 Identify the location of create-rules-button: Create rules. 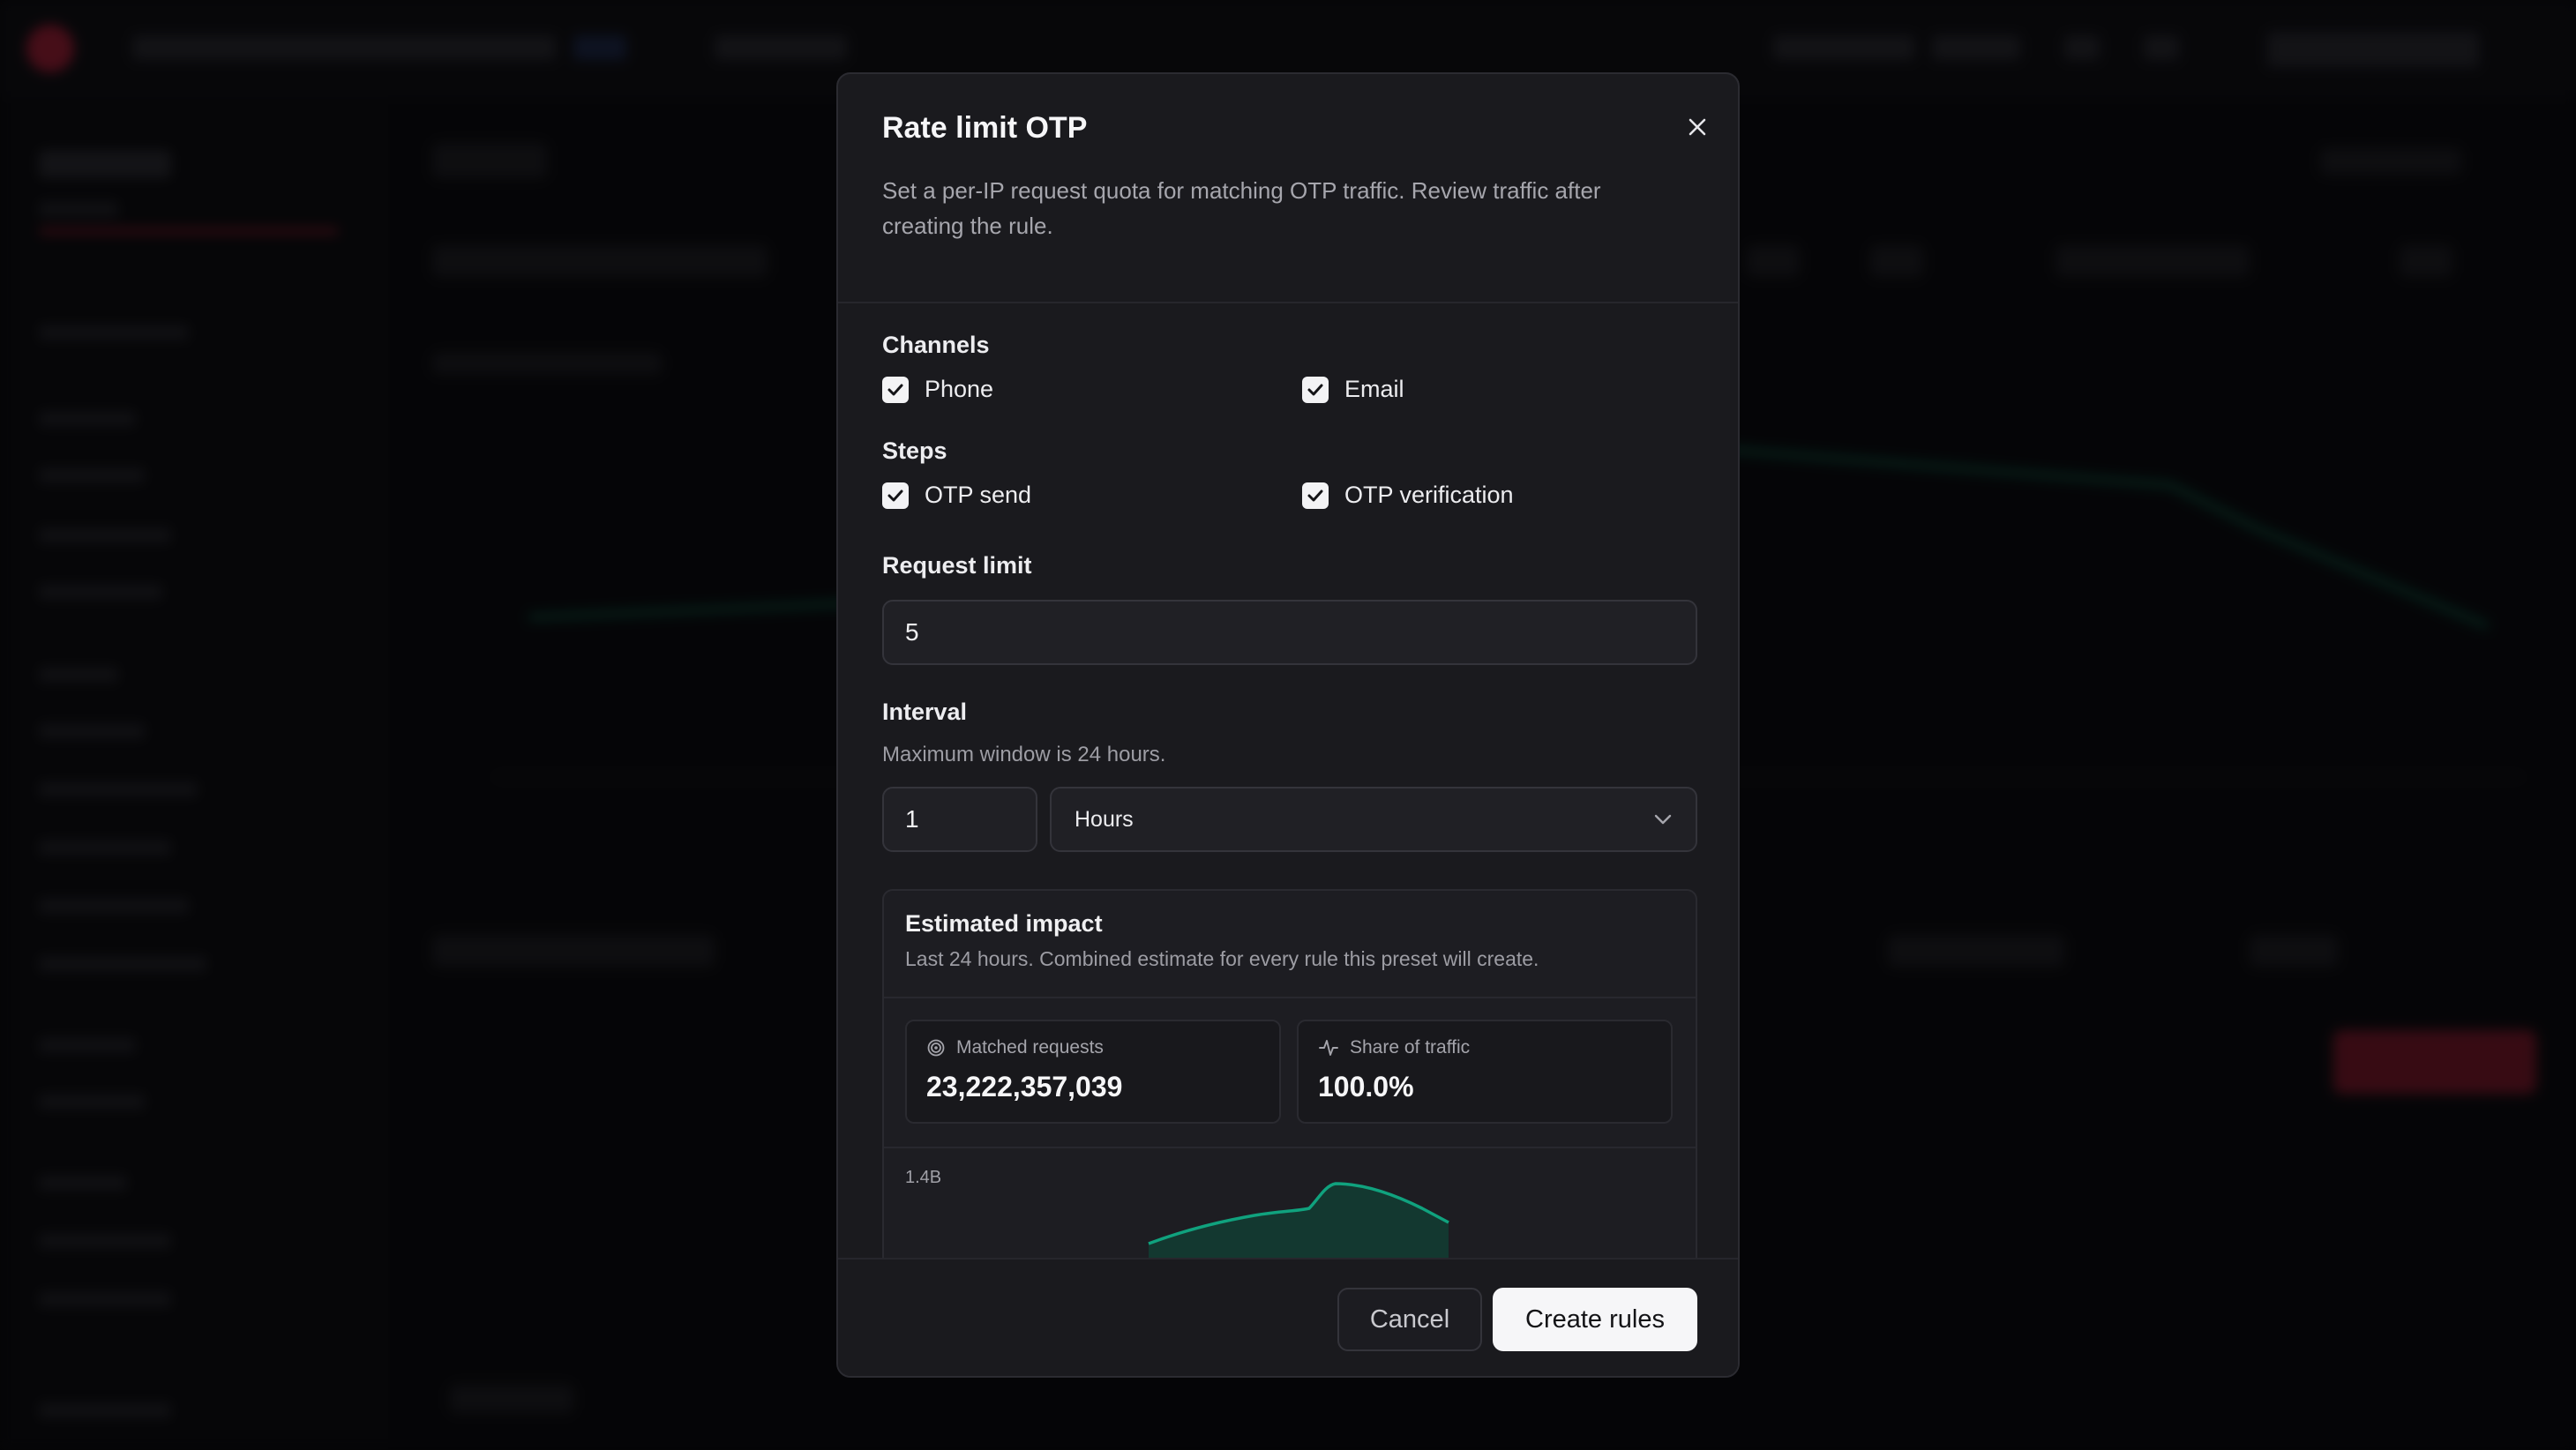
(1595, 1319).